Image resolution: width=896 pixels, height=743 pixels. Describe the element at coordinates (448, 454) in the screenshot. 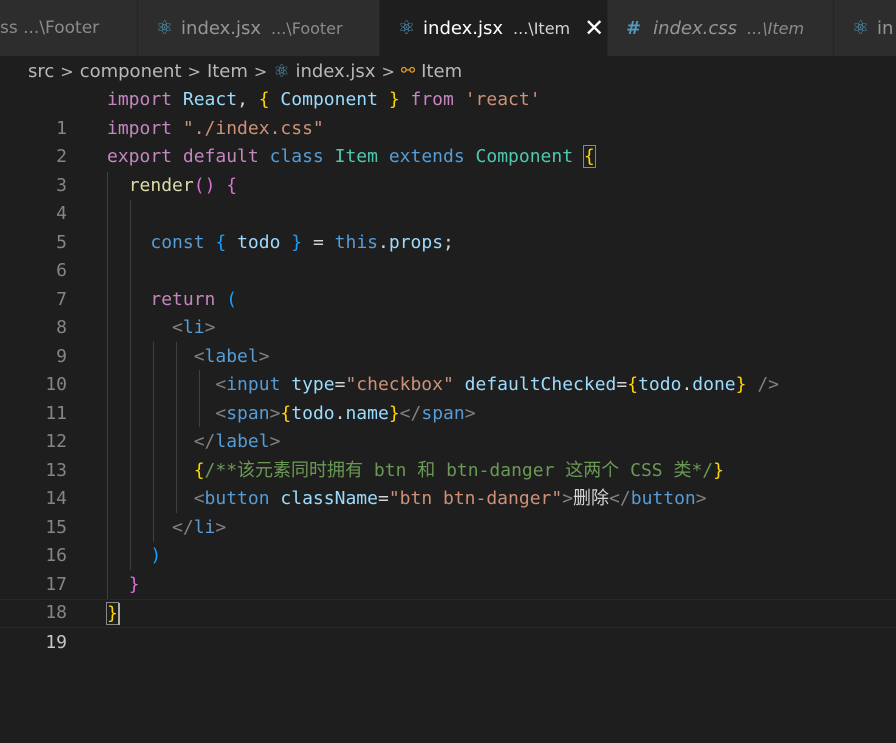

I see `code-line: 13 </label>` at that location.